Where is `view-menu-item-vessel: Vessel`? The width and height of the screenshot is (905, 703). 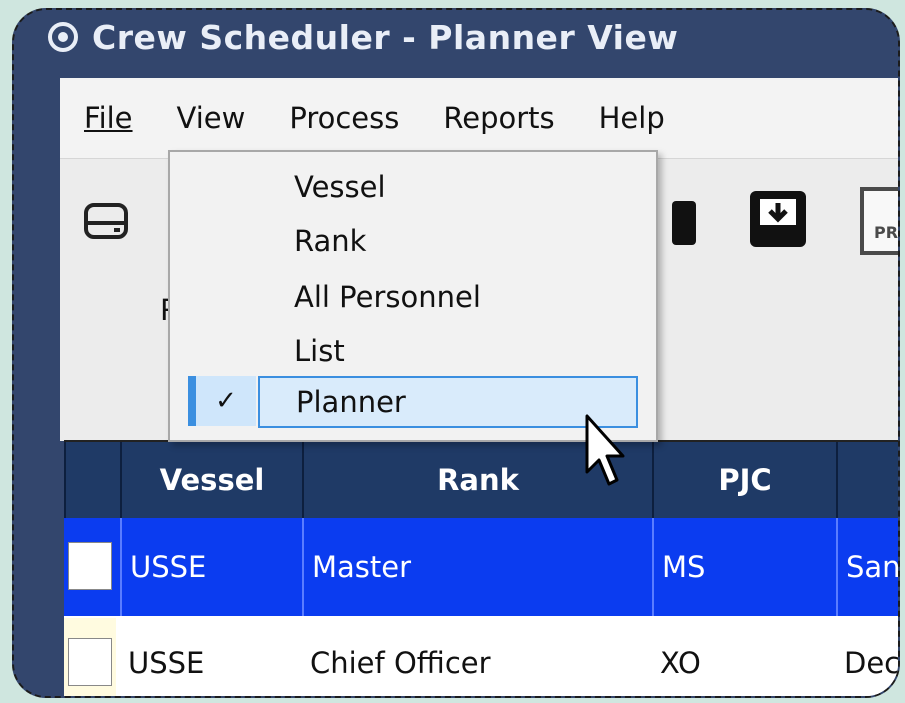 view-menu-item-vessel: Vessel is located at coordinates (413, 187).